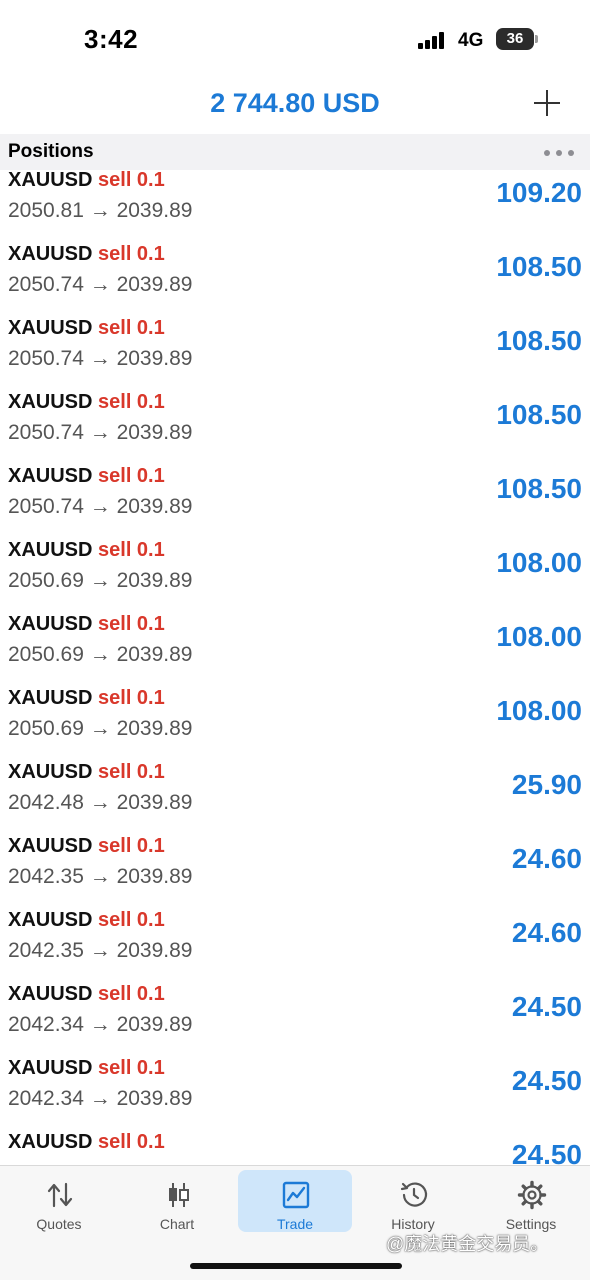 The height and width of the screenshot is (1280, 590). What do you see at coordinates (111, 39) in the screenshot?
I see `status-time: 3:42` at bounding box center [111, 39].